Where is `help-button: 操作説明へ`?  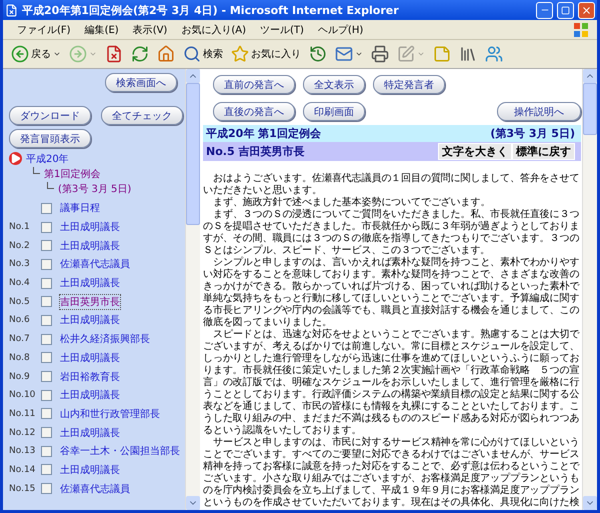
help-button: 操作説明へ is located at coordinates (539, 111).